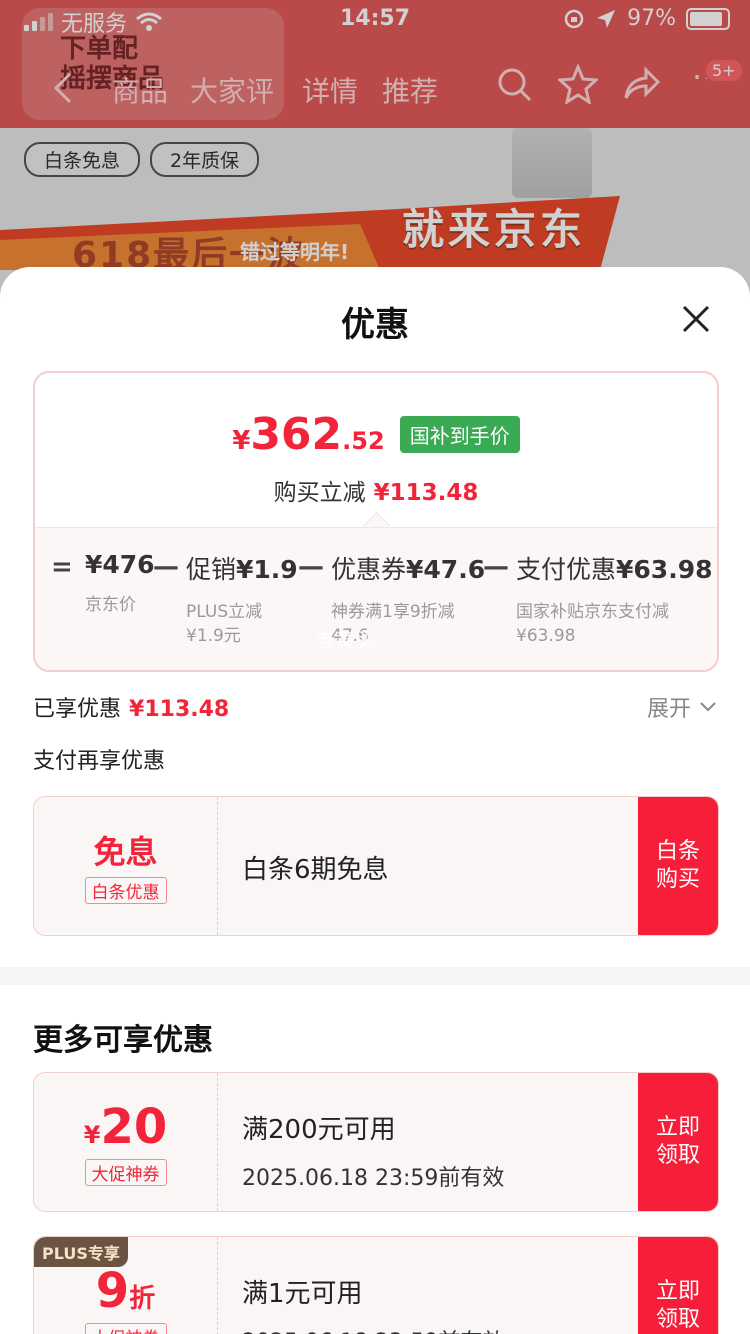 This screenshot has width=750, height=1334. I want to click on sheet-title: 优惠, so click(375, 325).